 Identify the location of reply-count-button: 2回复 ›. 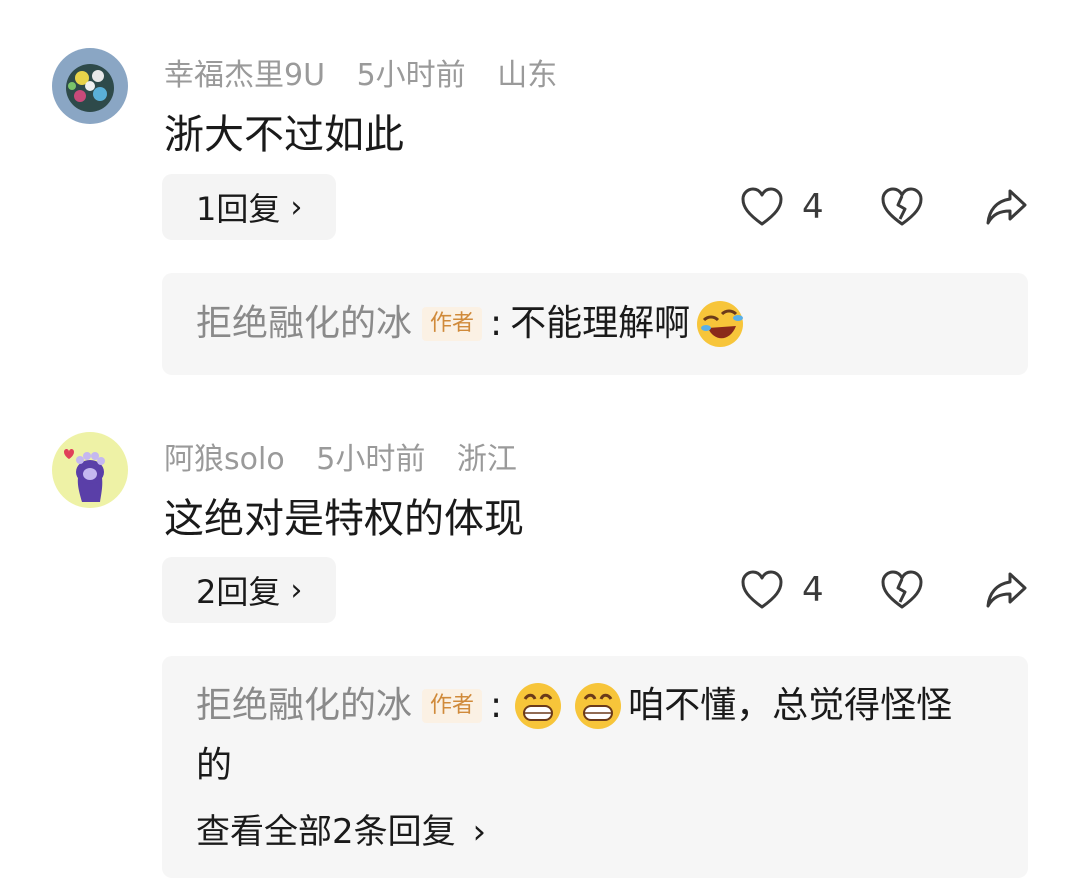
(249, 590).